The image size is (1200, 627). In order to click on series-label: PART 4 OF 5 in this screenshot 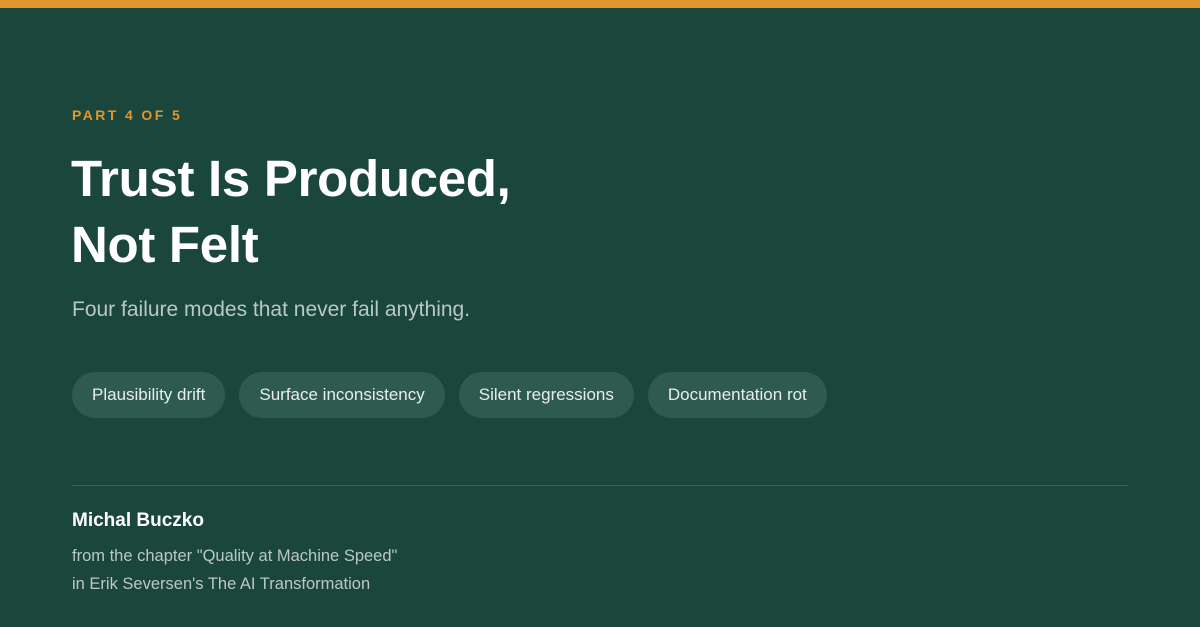, I will do `click(127, 115)`.